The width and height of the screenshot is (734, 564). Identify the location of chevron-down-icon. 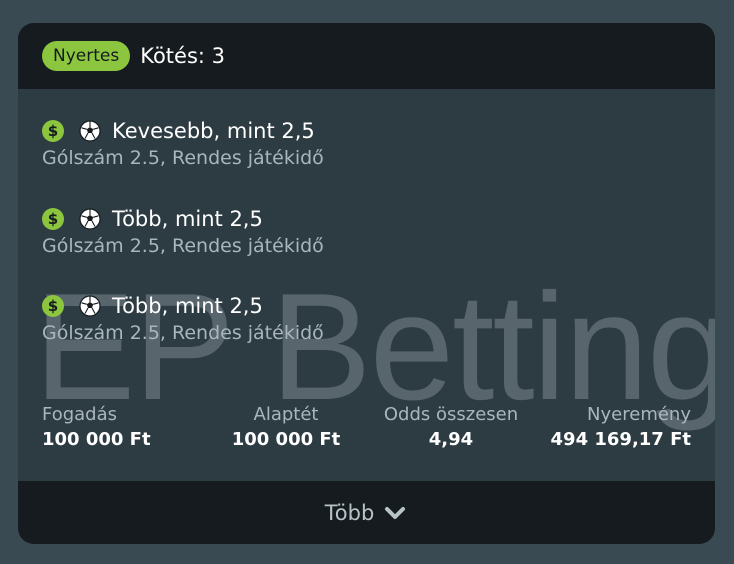
(395, 513).